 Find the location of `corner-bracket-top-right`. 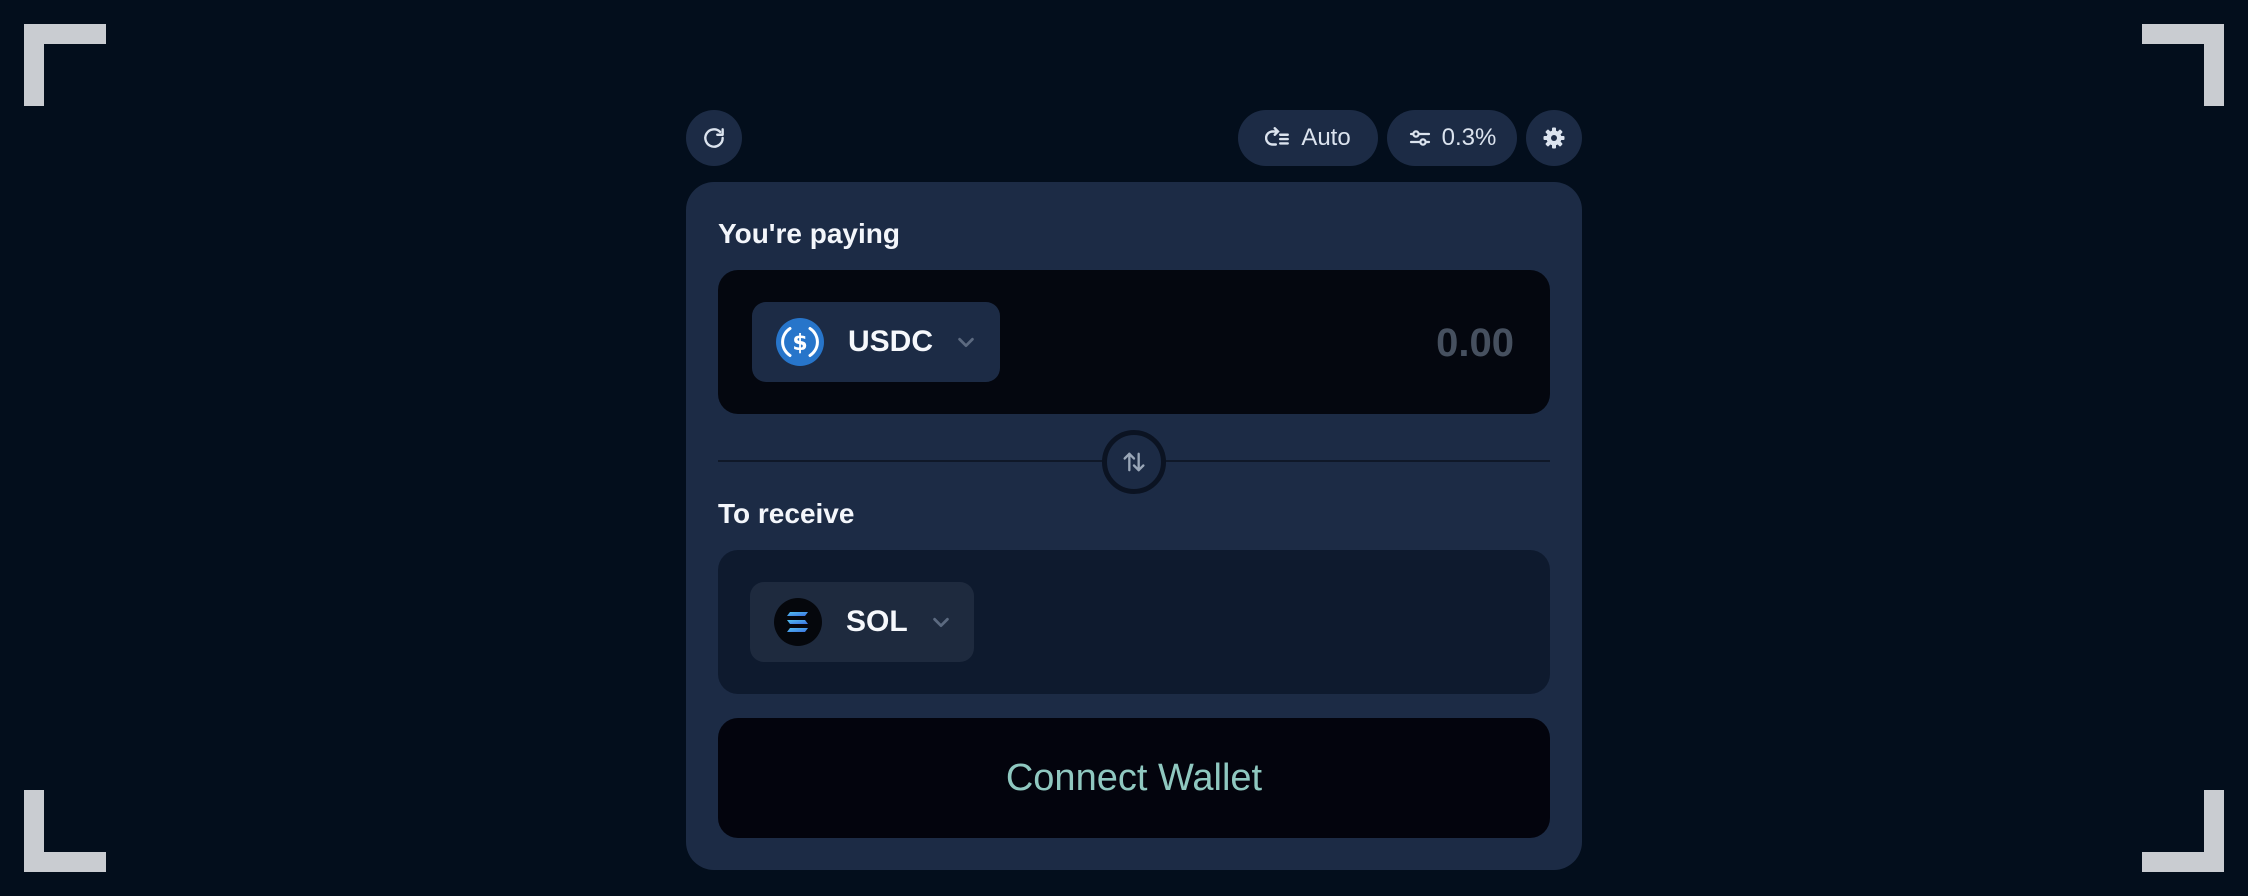

corner-bracket-top-right is located at coordinates (2183, 65).